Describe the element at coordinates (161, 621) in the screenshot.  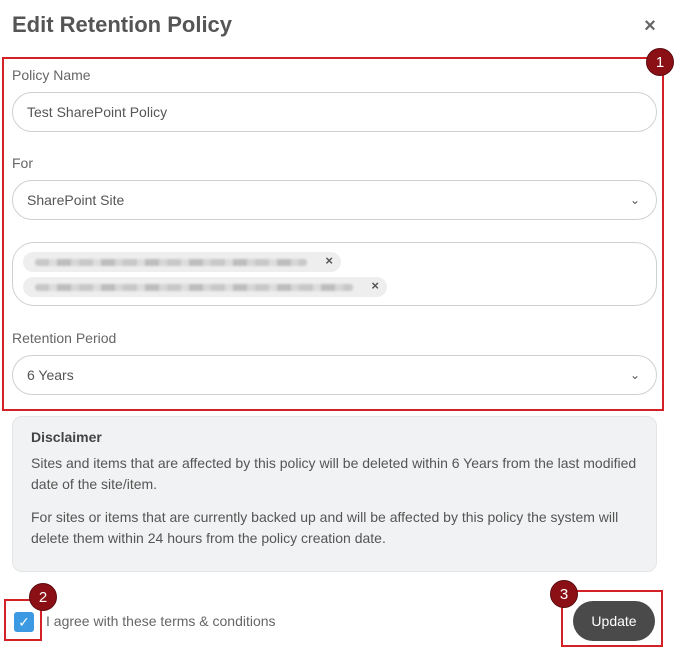
I see `agree-label: I agree with these terms & conditions` at that location.